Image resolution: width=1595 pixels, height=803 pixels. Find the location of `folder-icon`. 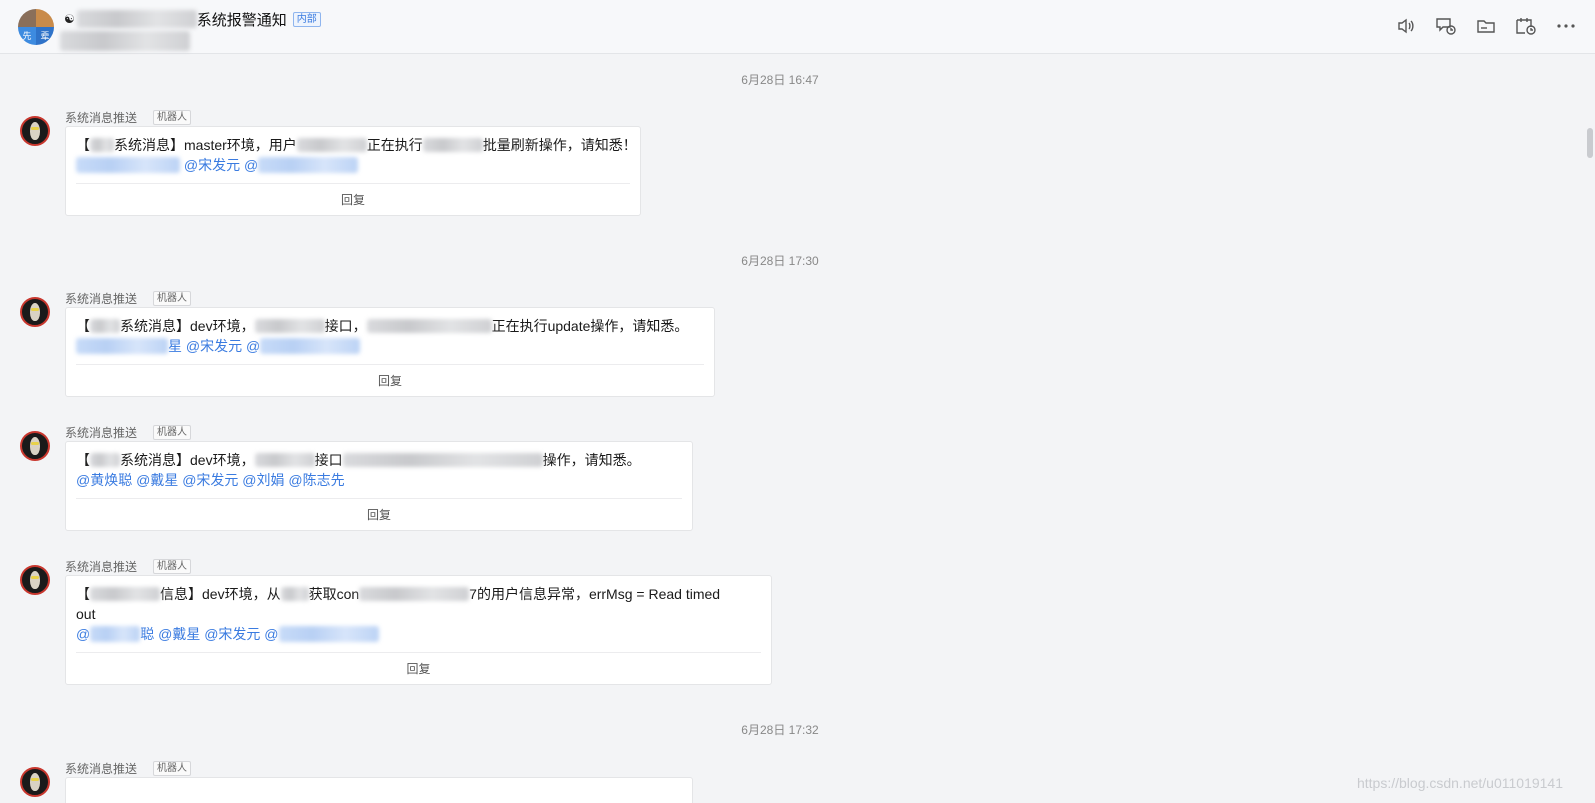

folder-icon is located at coordinates (1486, 26).